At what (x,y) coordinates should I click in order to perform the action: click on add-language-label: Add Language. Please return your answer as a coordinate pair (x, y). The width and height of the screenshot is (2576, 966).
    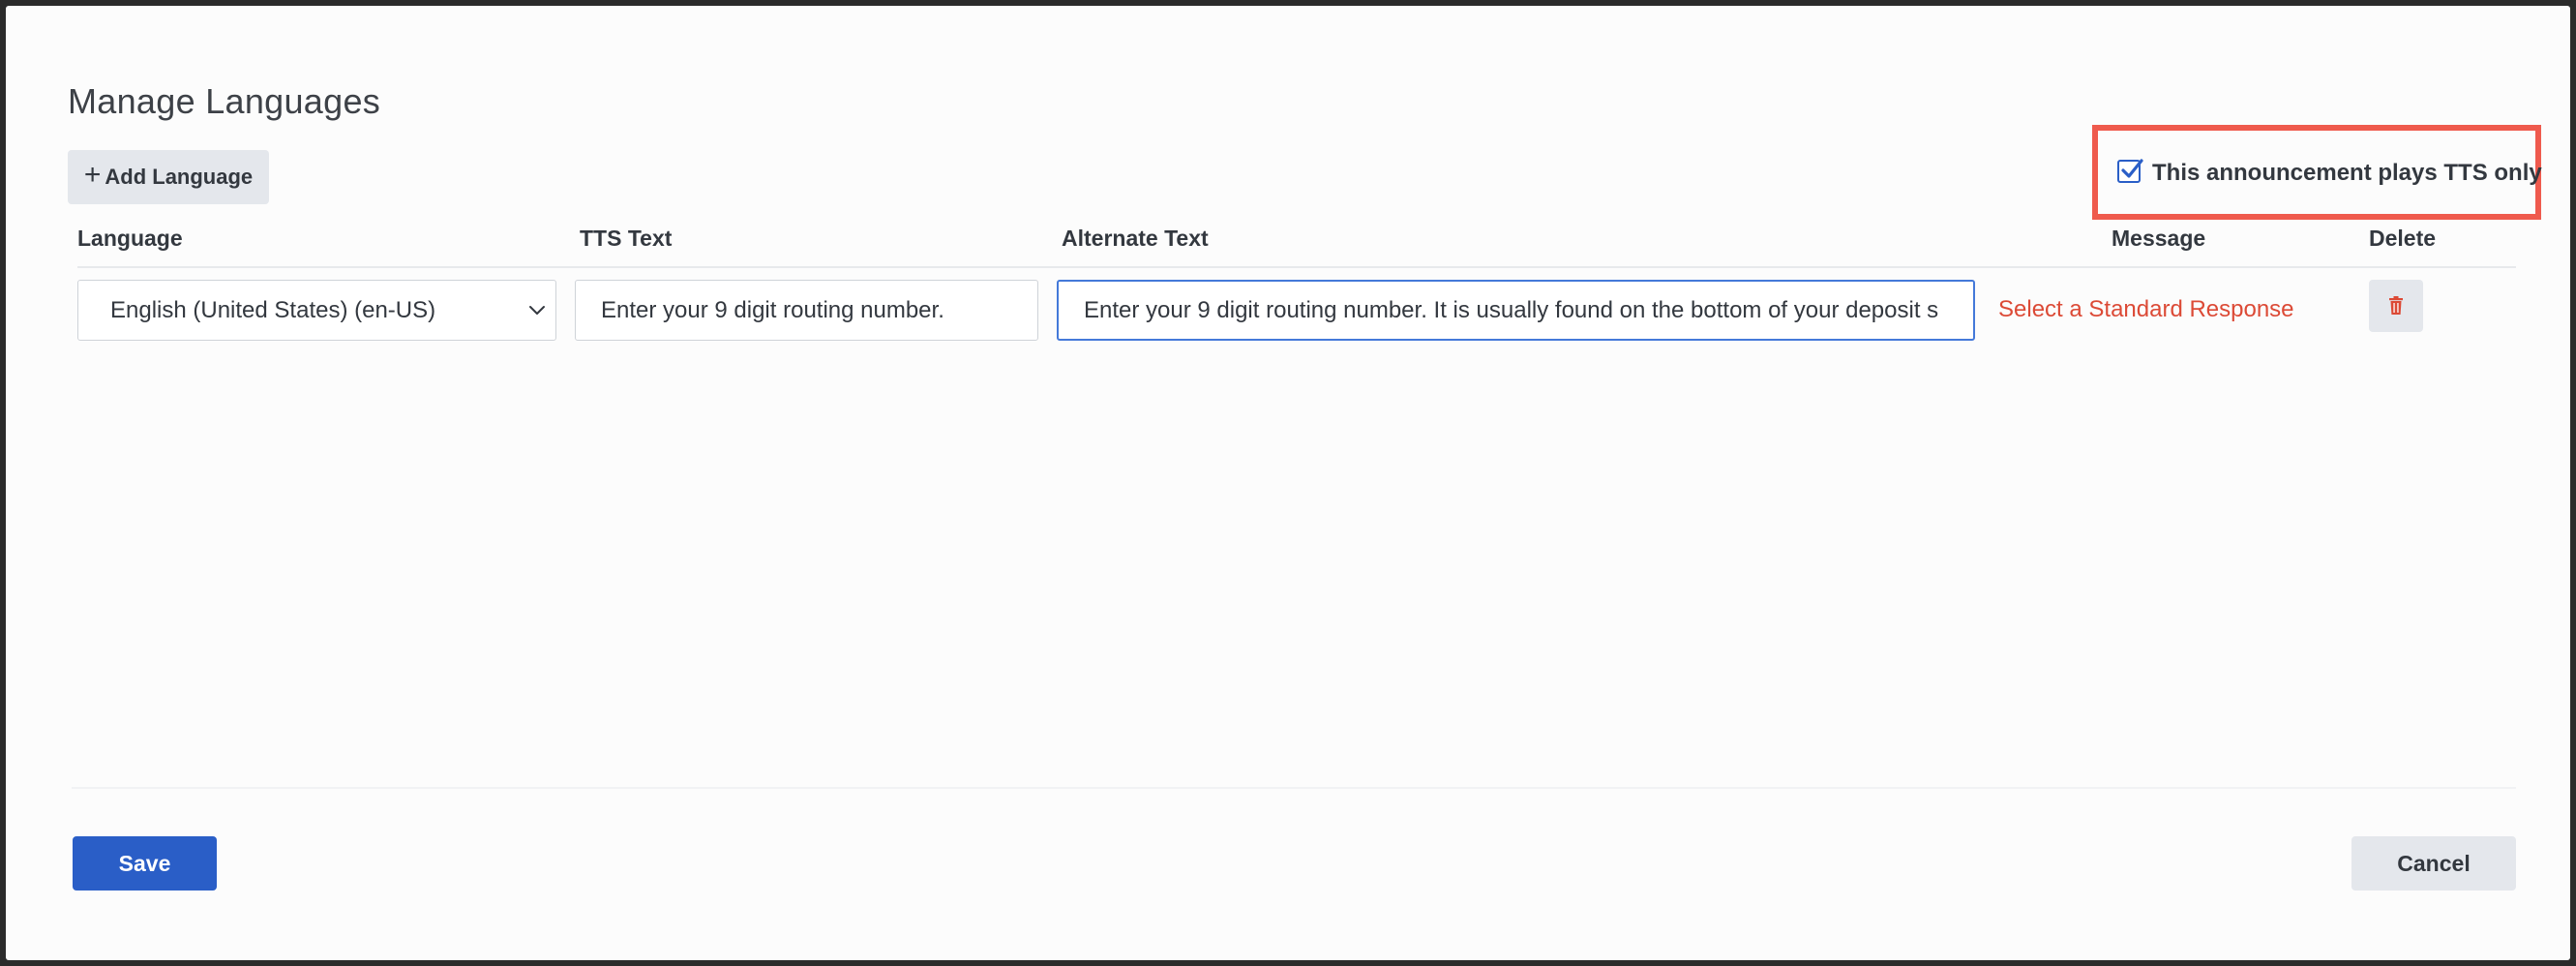
    Looking at the image, I should click on (179, 177).